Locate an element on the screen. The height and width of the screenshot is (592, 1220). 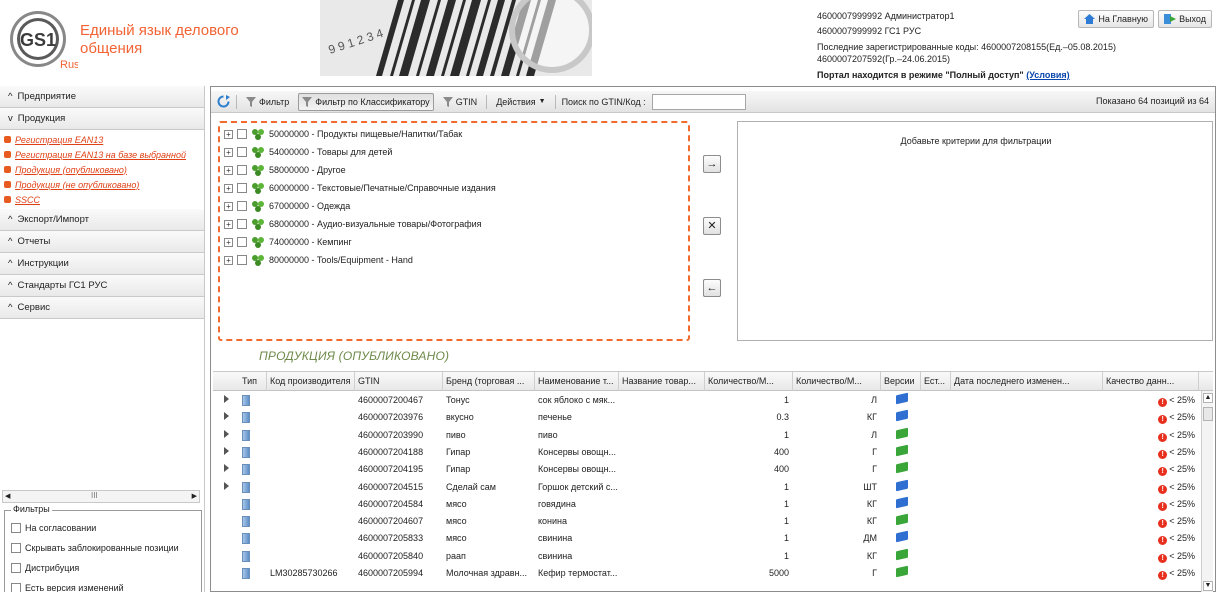
column-header-versions: Версии is located at coordinates (901, 381).